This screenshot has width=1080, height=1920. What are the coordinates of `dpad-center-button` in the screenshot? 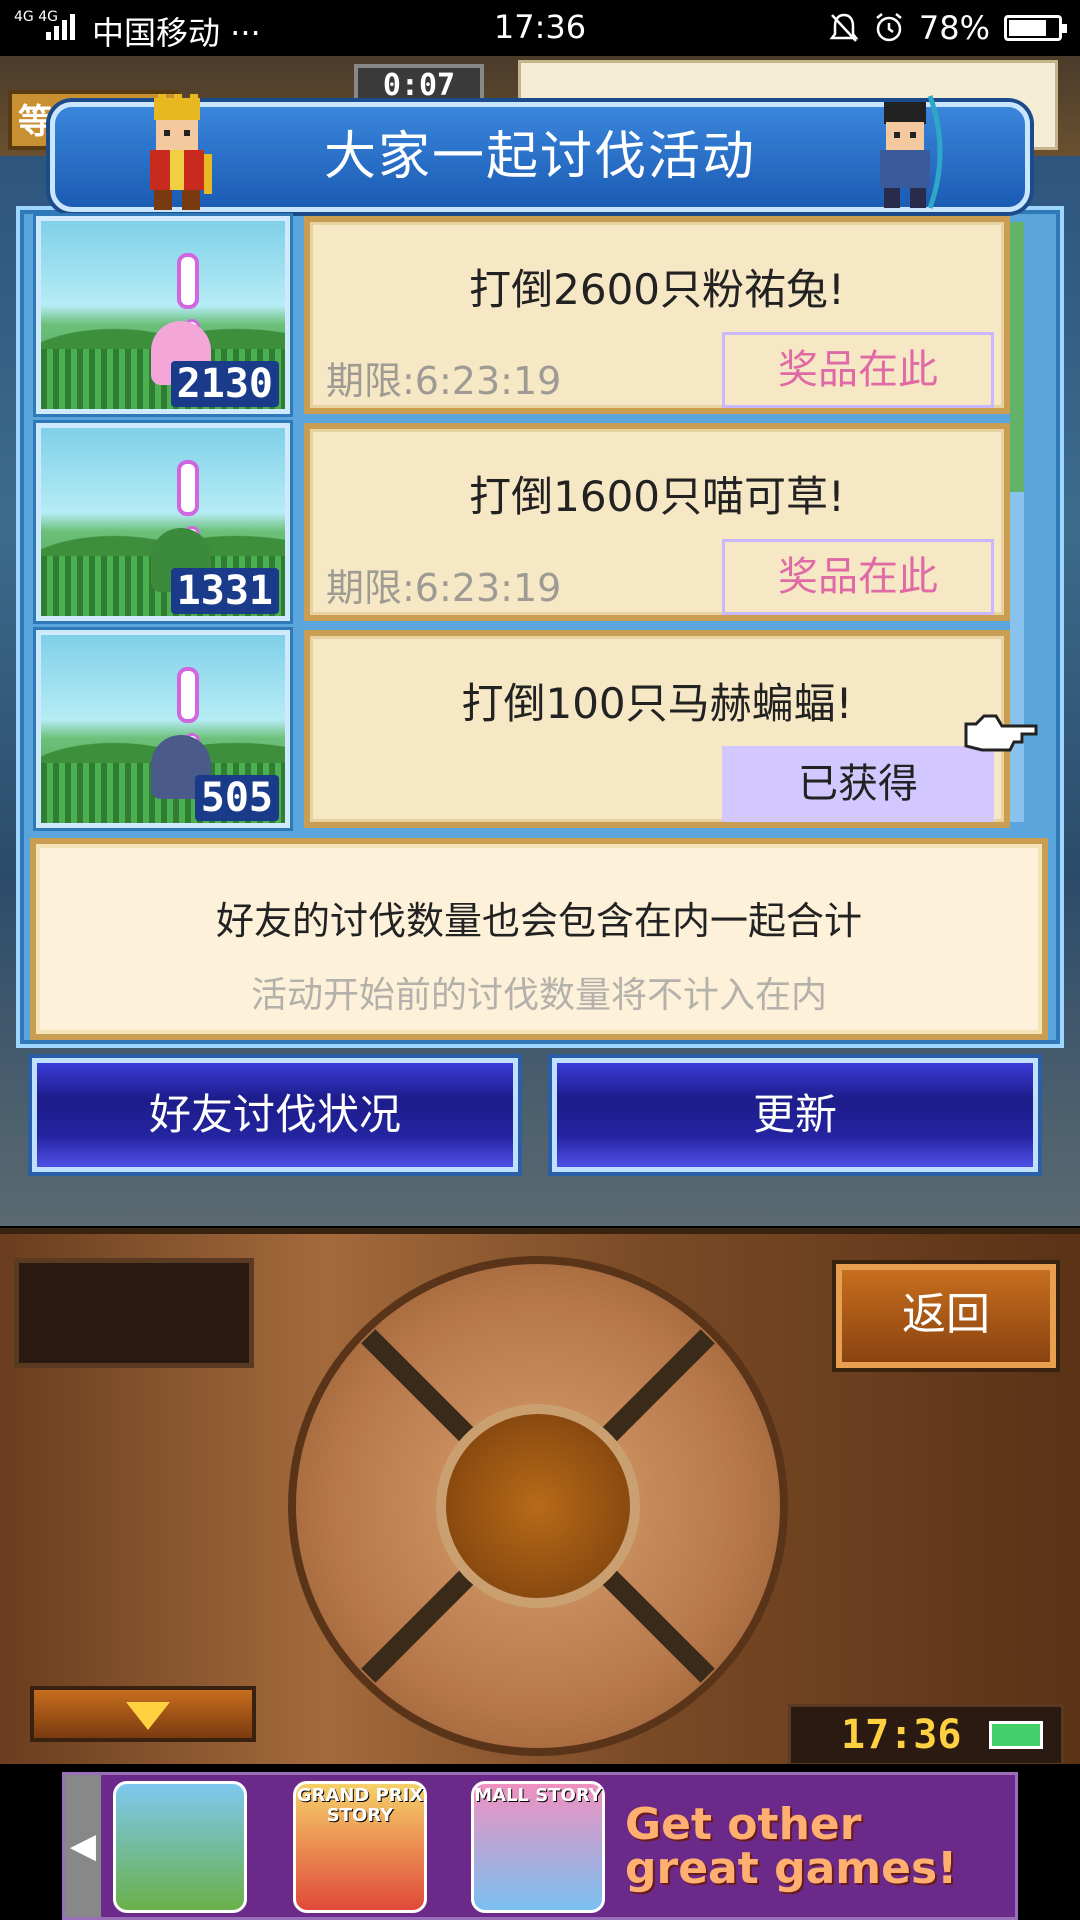 It's located at (538, 1506).